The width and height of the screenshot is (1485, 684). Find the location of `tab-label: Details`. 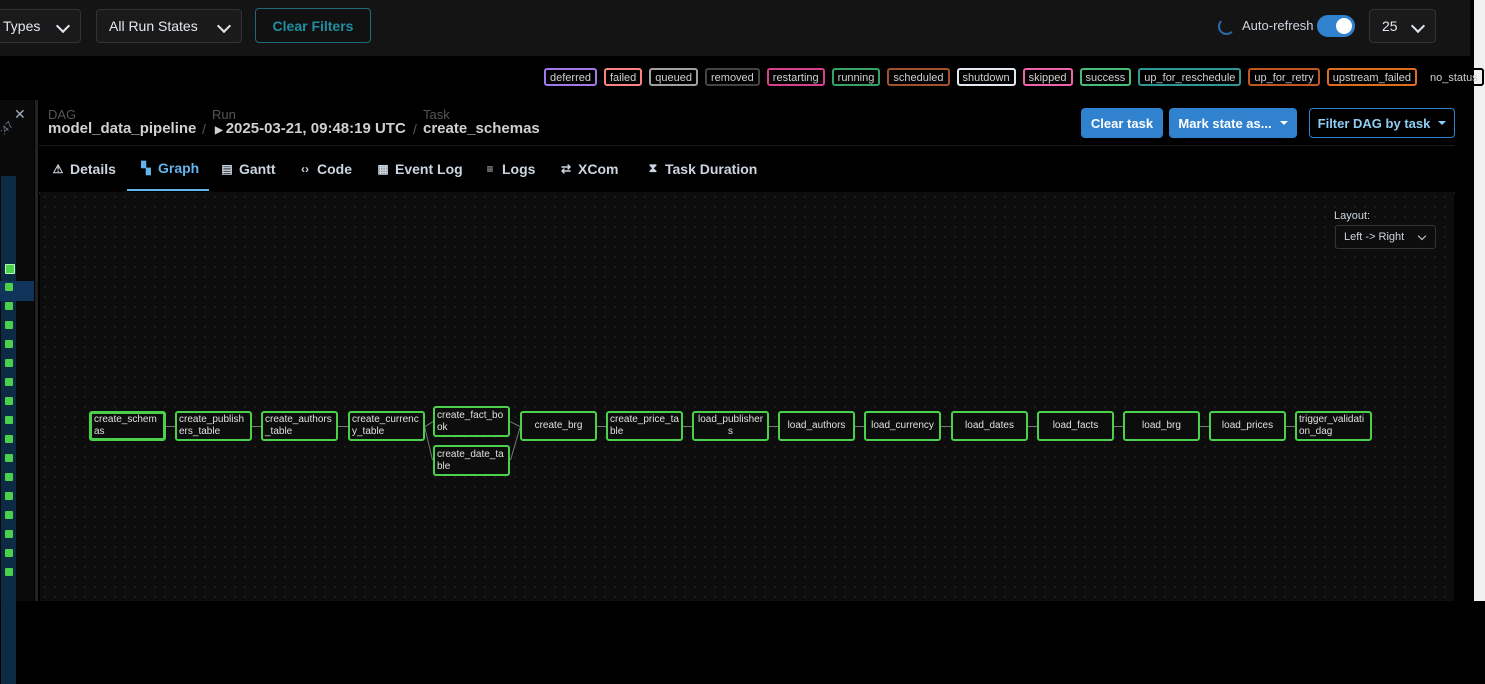

tab-label: Details is located at coordinates (93, 168).